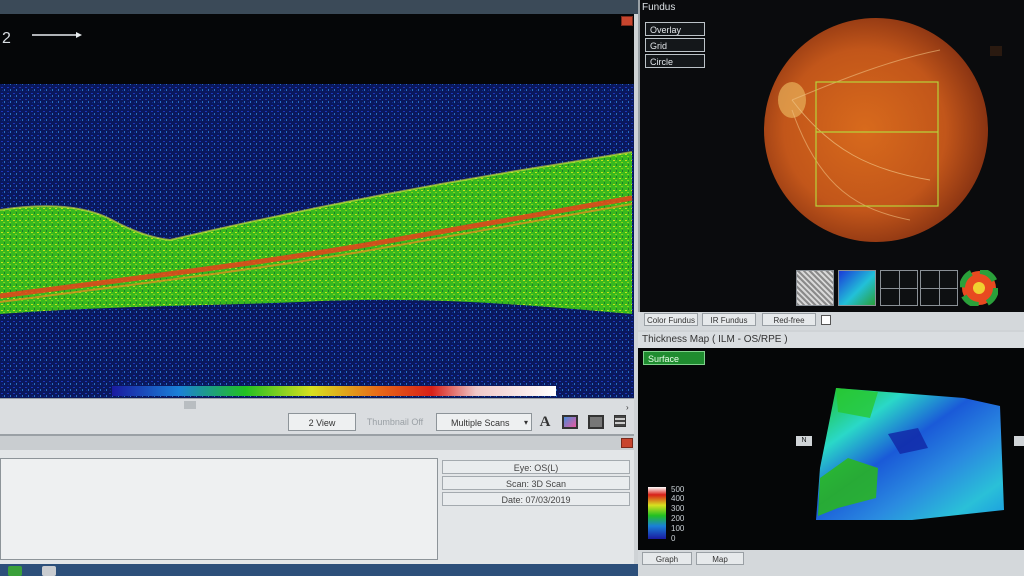 This screenshot has height=576, width=1024. Describe the element at coordinates (320, 570) in the screenshot. I see `taskbar` at that location.